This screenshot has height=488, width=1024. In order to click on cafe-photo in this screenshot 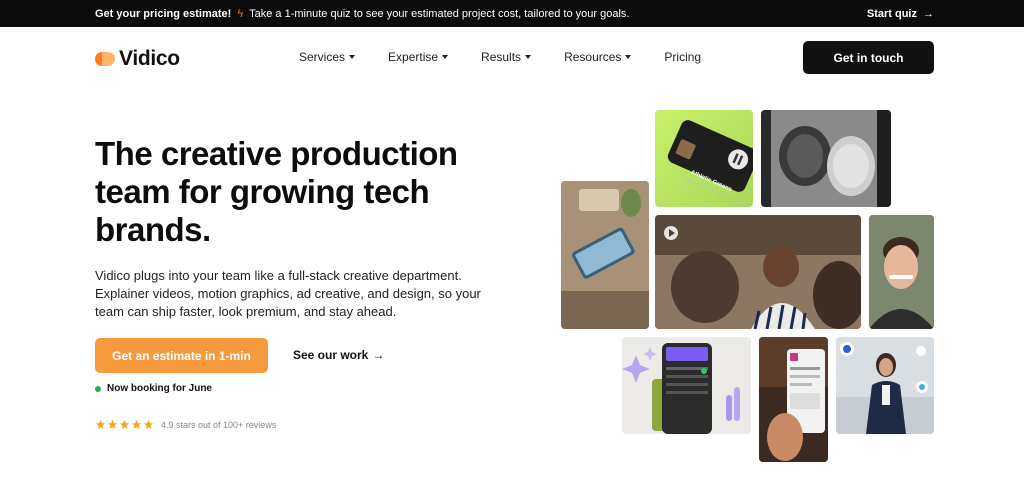, I will do `click(758, 272)`.